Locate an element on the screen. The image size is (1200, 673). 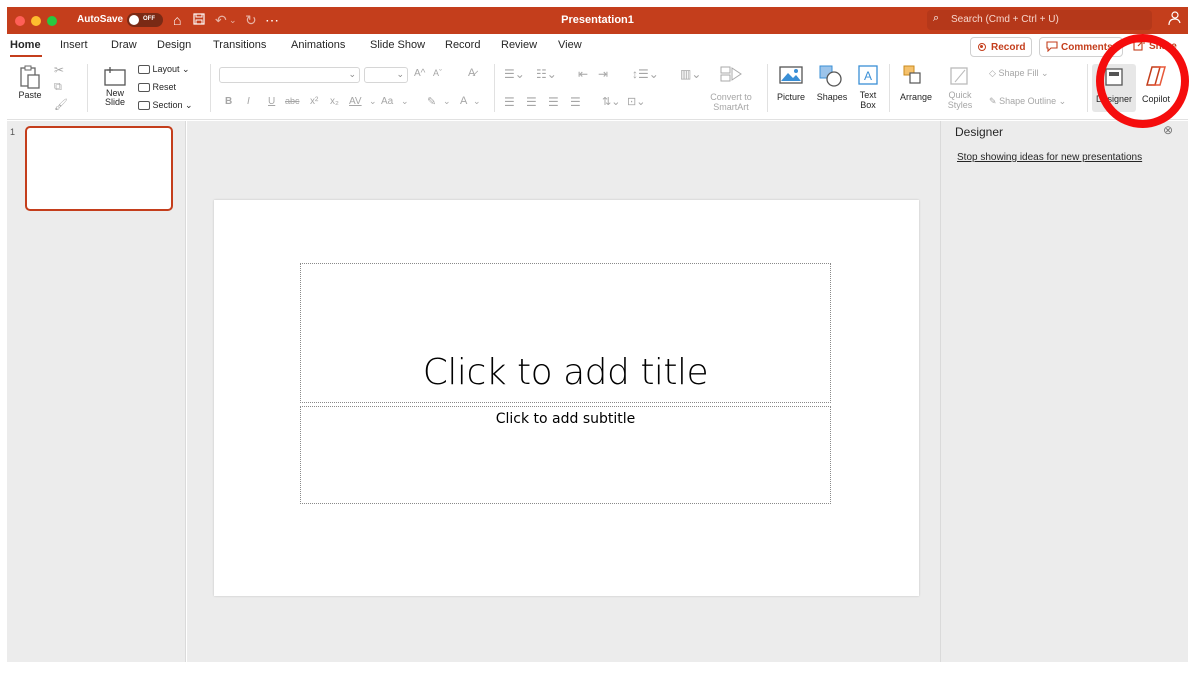
clear-formatting-icon: A̷ is located at coordinates (471, 73).